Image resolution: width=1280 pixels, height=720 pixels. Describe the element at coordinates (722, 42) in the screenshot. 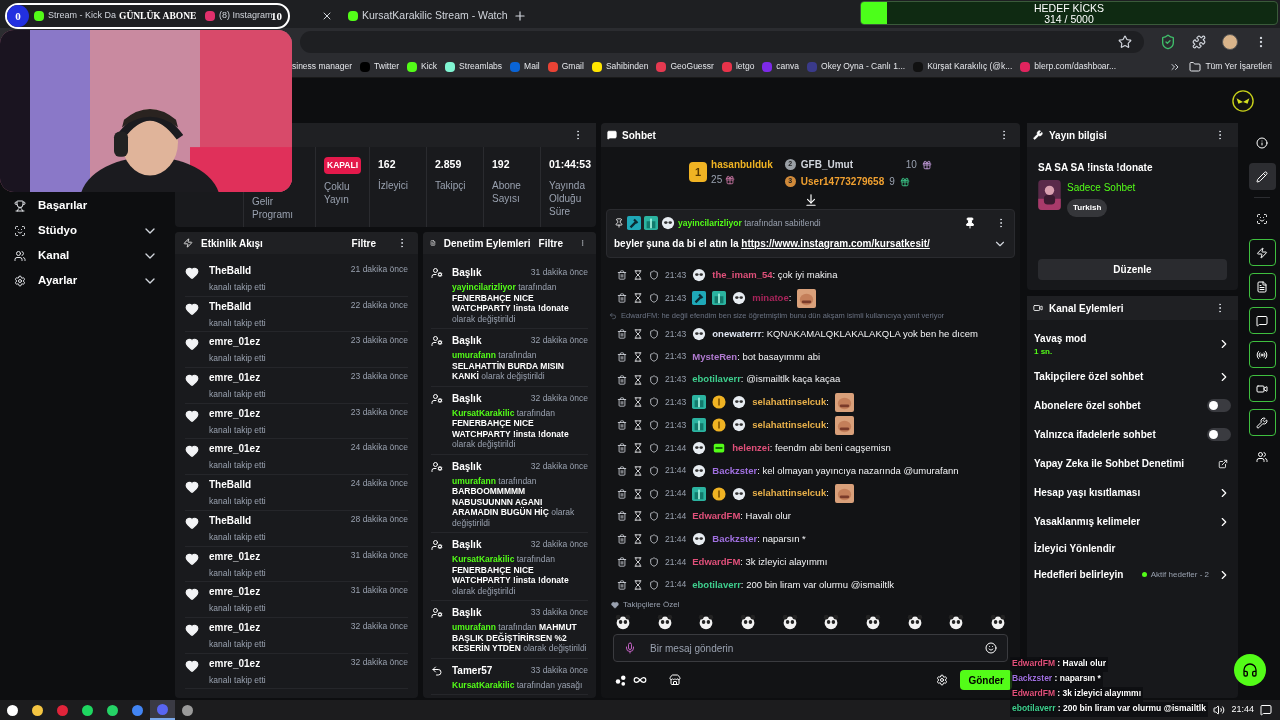

I see `address-field` at that location.